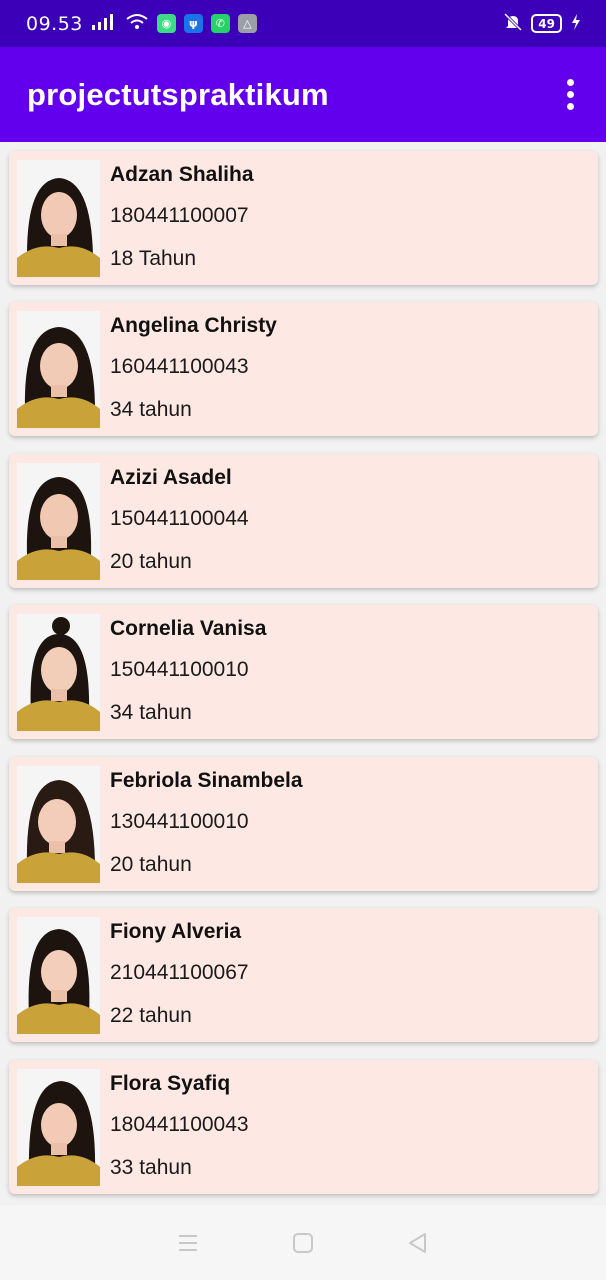 Image resolution: width=606 pixels, height=1280 pixels. What do you see at coordinates (179, 669) in the screenshot?
I see `student-nim: 150441100010` at bounding box center [179, 669].